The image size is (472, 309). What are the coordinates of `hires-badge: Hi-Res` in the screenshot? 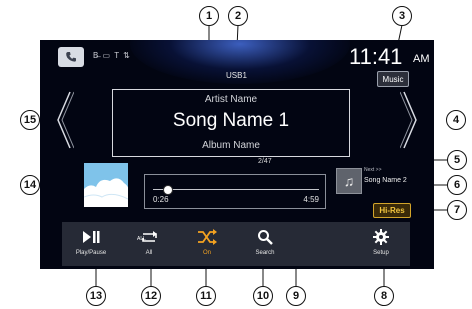 It's located at (392, 210).